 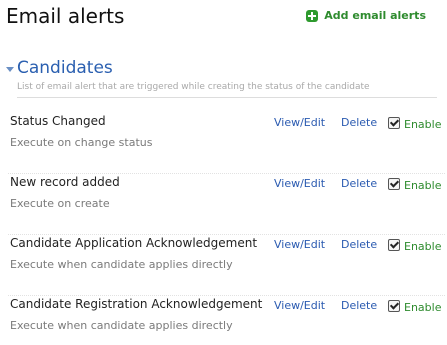 I want to click on add-email-alerts-label: Add email alerts, so click(x=375, y=15).